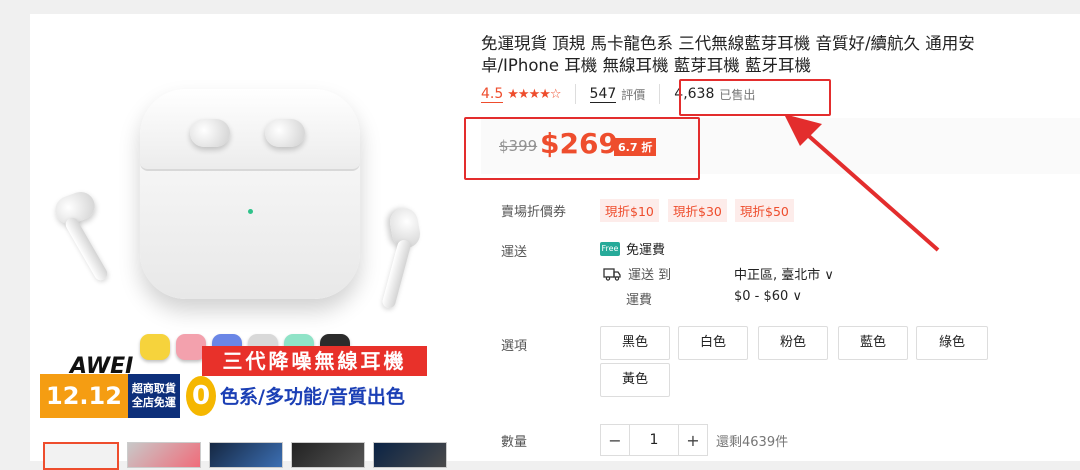  What do you see at coordinates (396, 274) in the screenshot?
I see `earbud-floating-right-stem` at bounding box center [396, 274].